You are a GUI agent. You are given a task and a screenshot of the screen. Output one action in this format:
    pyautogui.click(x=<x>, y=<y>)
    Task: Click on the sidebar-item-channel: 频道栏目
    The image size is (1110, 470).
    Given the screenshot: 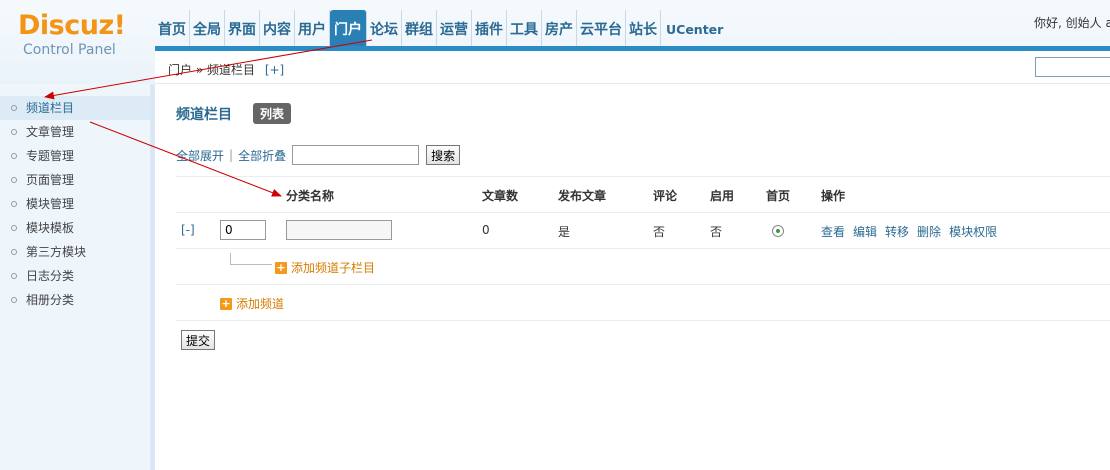 What is the action you would take?
    pyautogui.click(x=75, y=108)
    